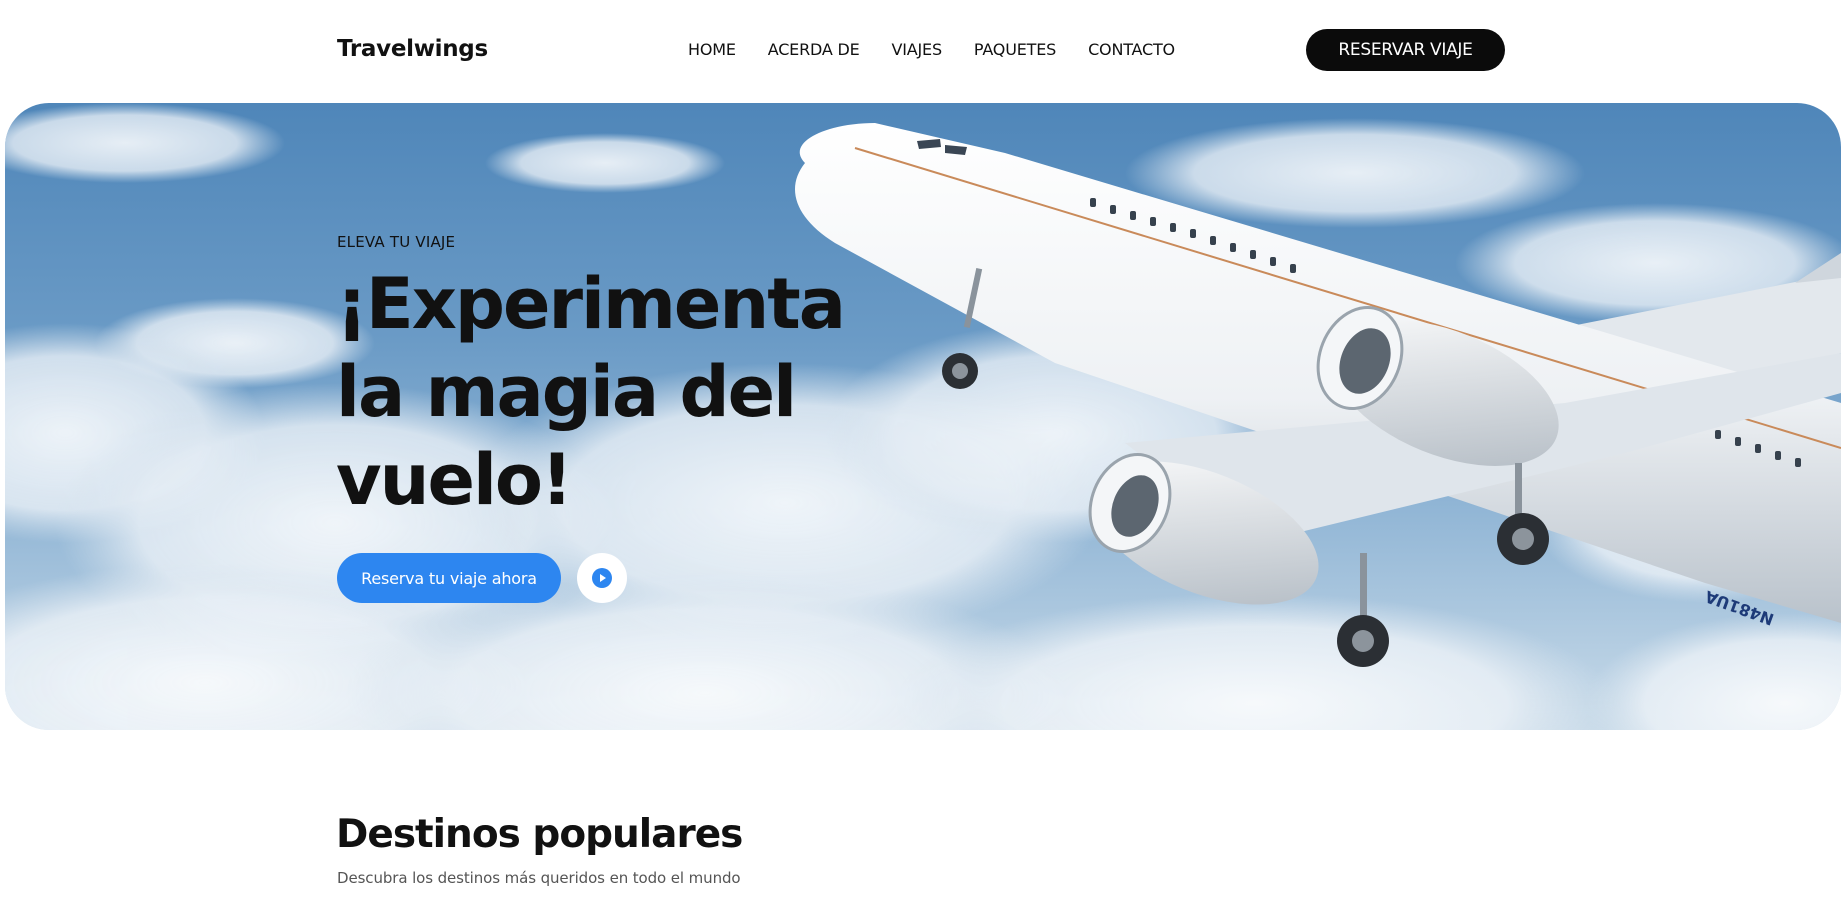  I want to click on hero-eyebrow: ELEVA TU VIAJE, so click(396, 242).